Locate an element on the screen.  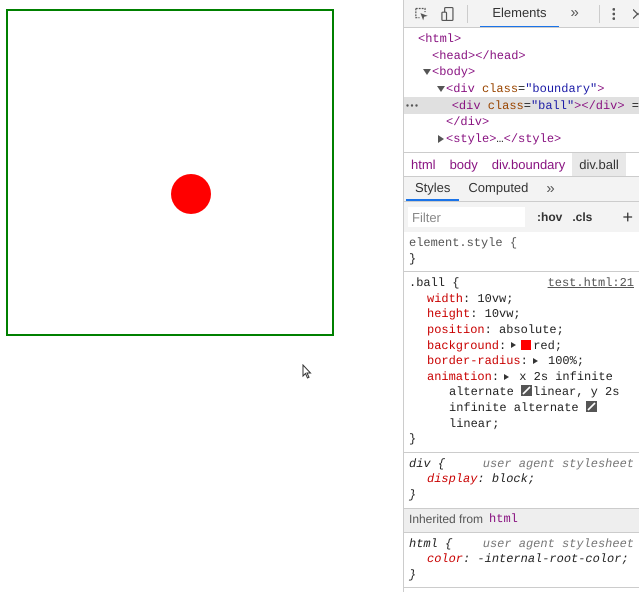
dom-node-line: <body> is located at coordinates (454, 72).